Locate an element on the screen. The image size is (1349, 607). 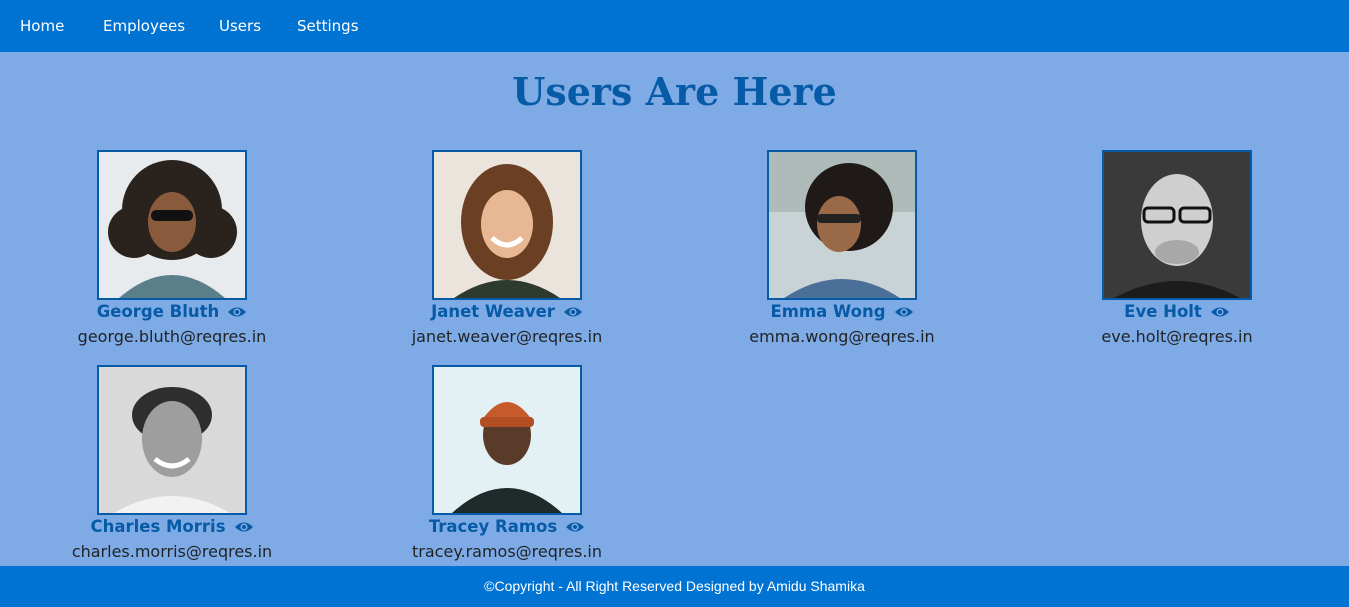
user-card: Emma Wong emma.wong@reqres.in is located at coordinates (842, 255).